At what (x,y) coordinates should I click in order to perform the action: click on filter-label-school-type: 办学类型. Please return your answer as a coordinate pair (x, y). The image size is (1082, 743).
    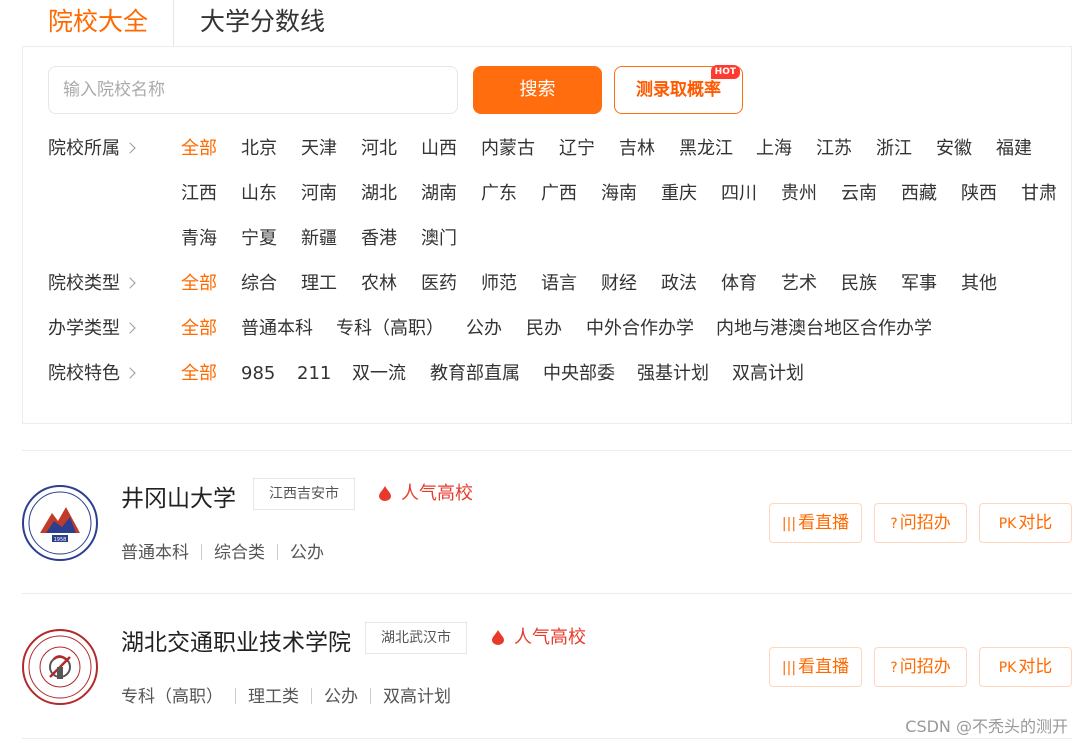
    Looking at the image, I should click on (92, 329).